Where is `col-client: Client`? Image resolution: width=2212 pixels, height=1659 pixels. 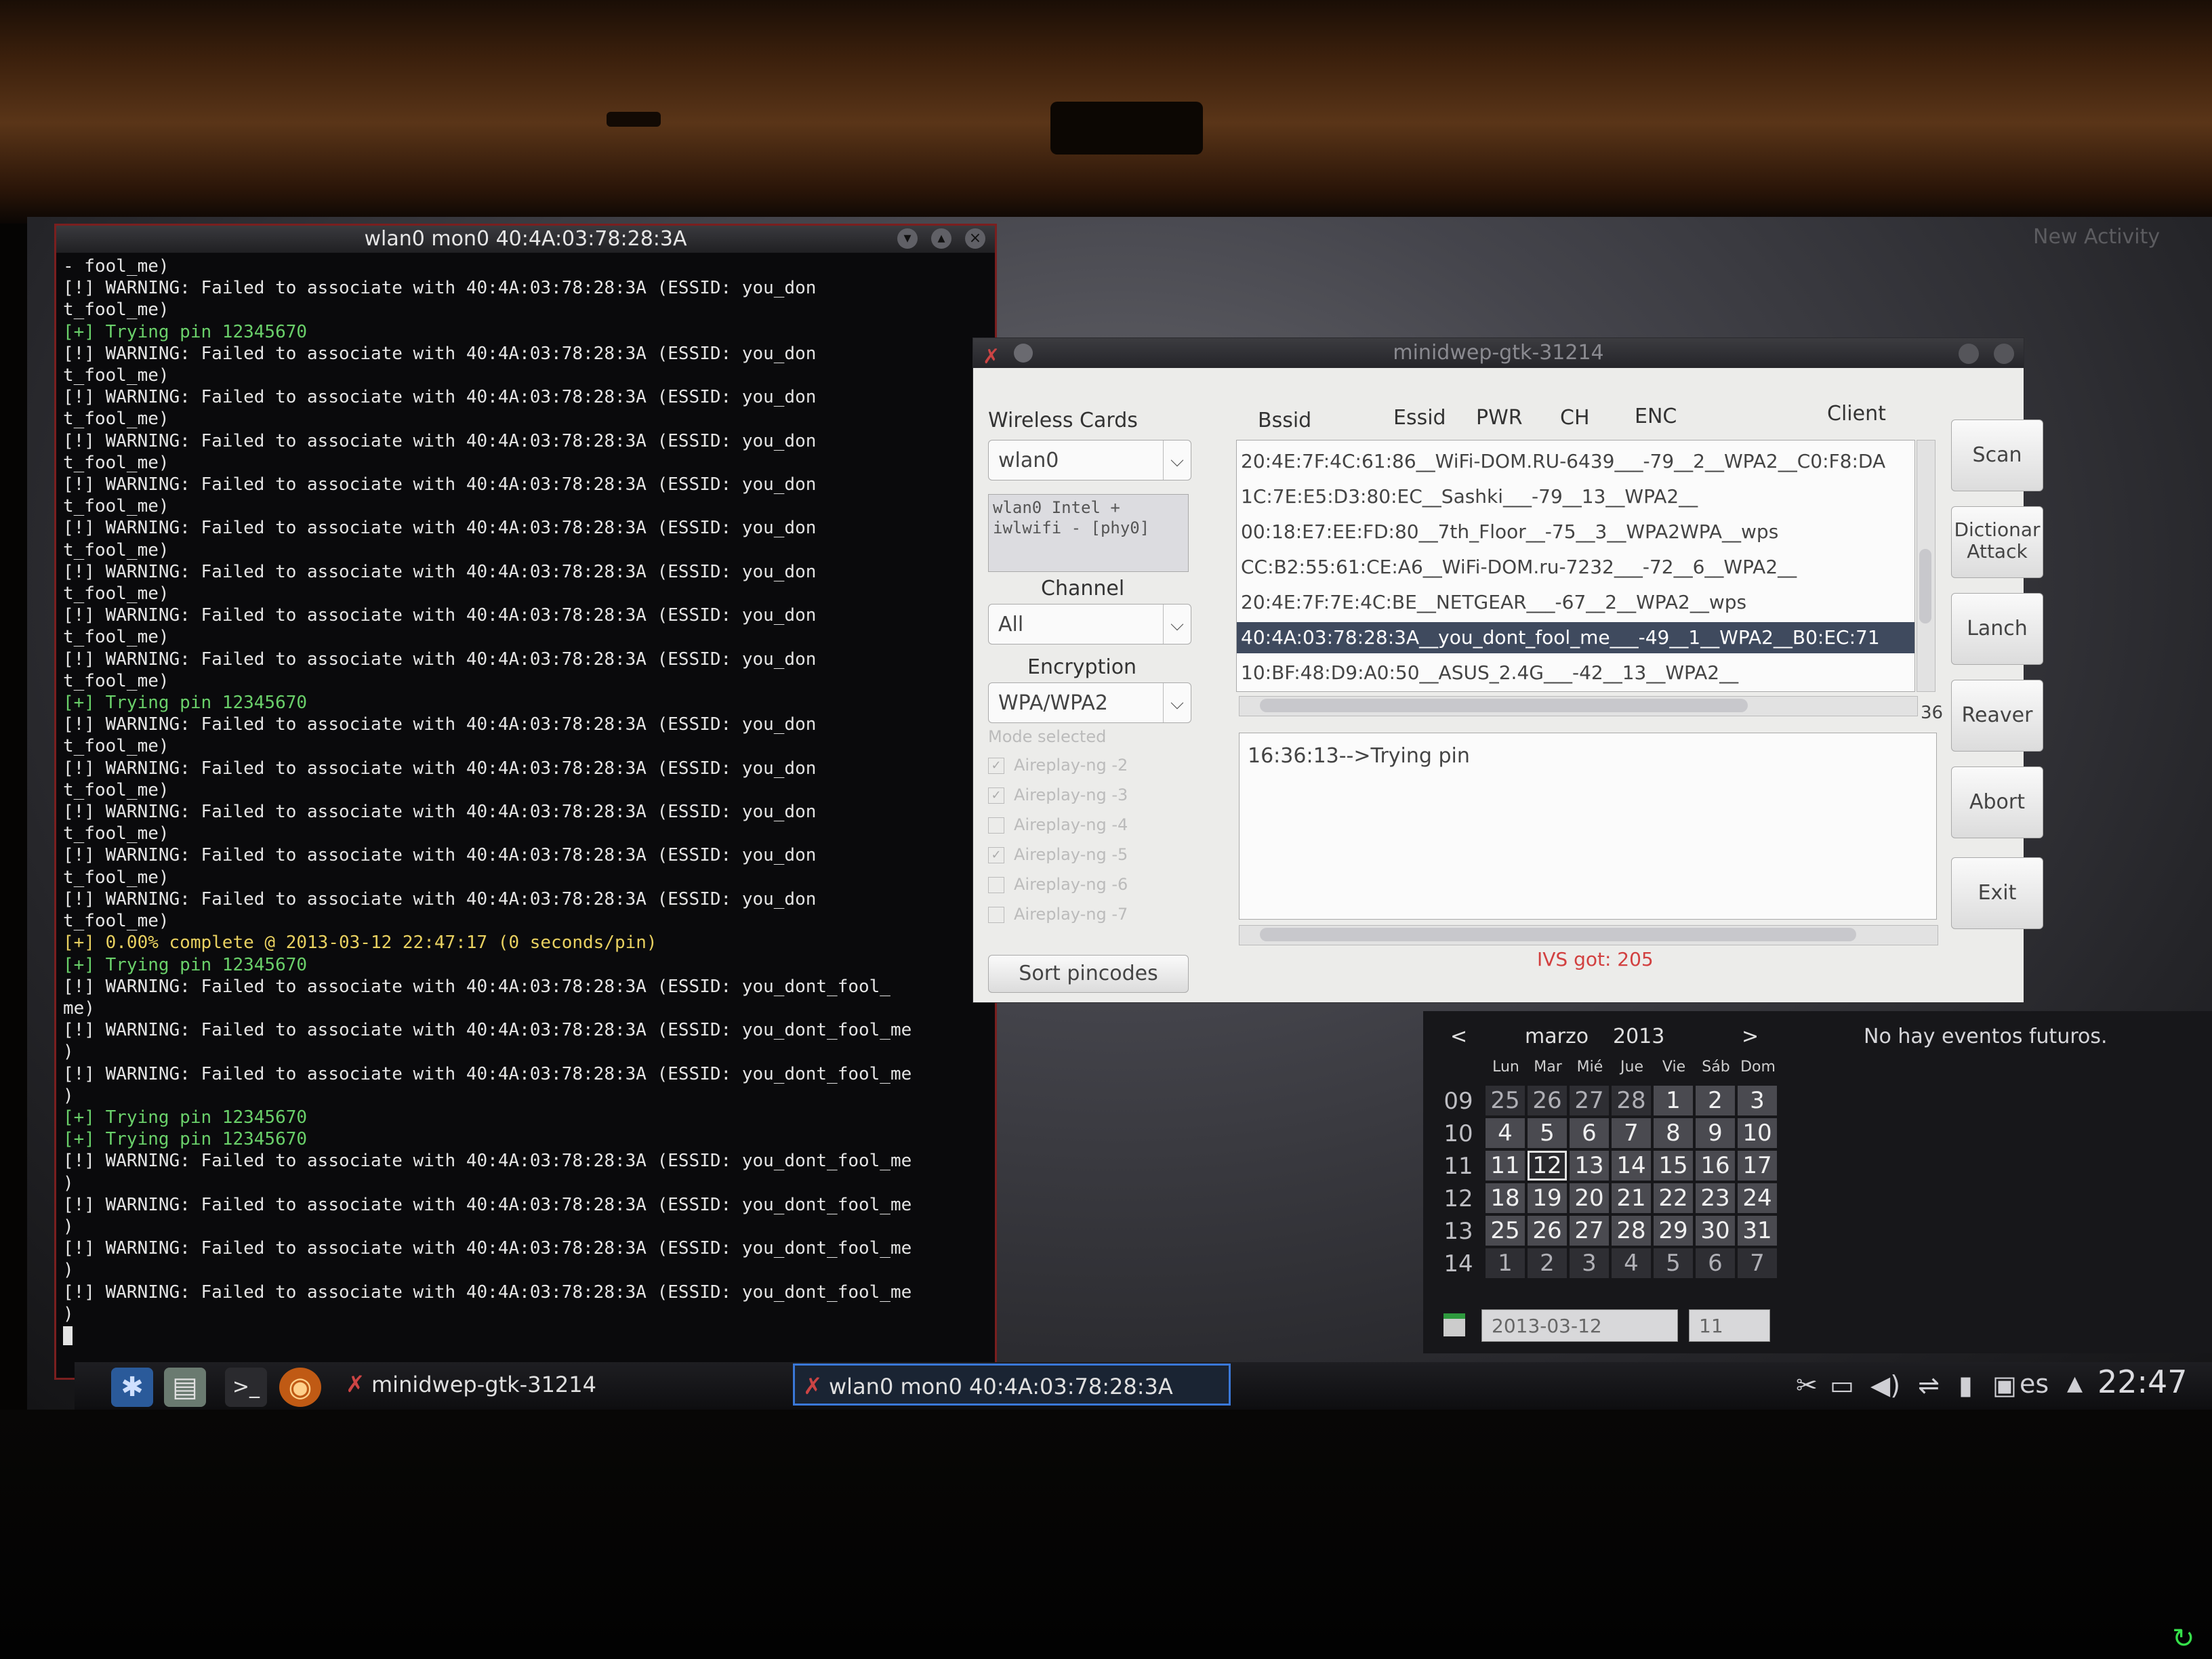 col-client: Client is located at coordinates (1857, 414).